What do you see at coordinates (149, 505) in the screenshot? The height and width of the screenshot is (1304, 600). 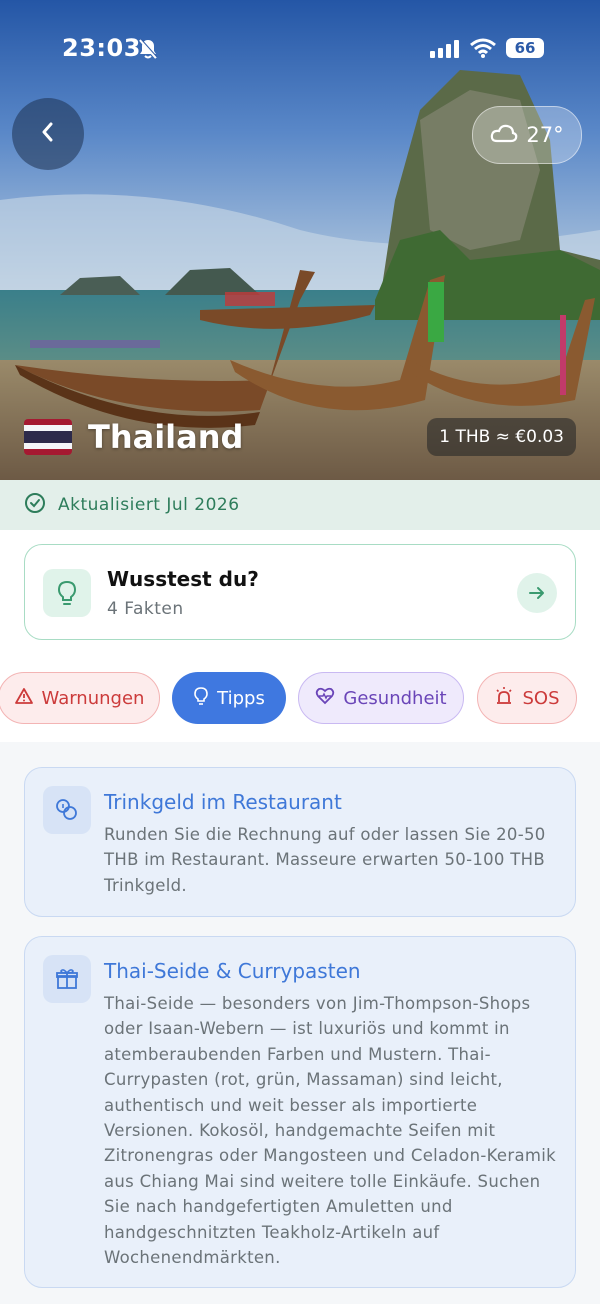 I see `updated-text: Aktualisiert Jul 2026` at bounding box center [149, 505].